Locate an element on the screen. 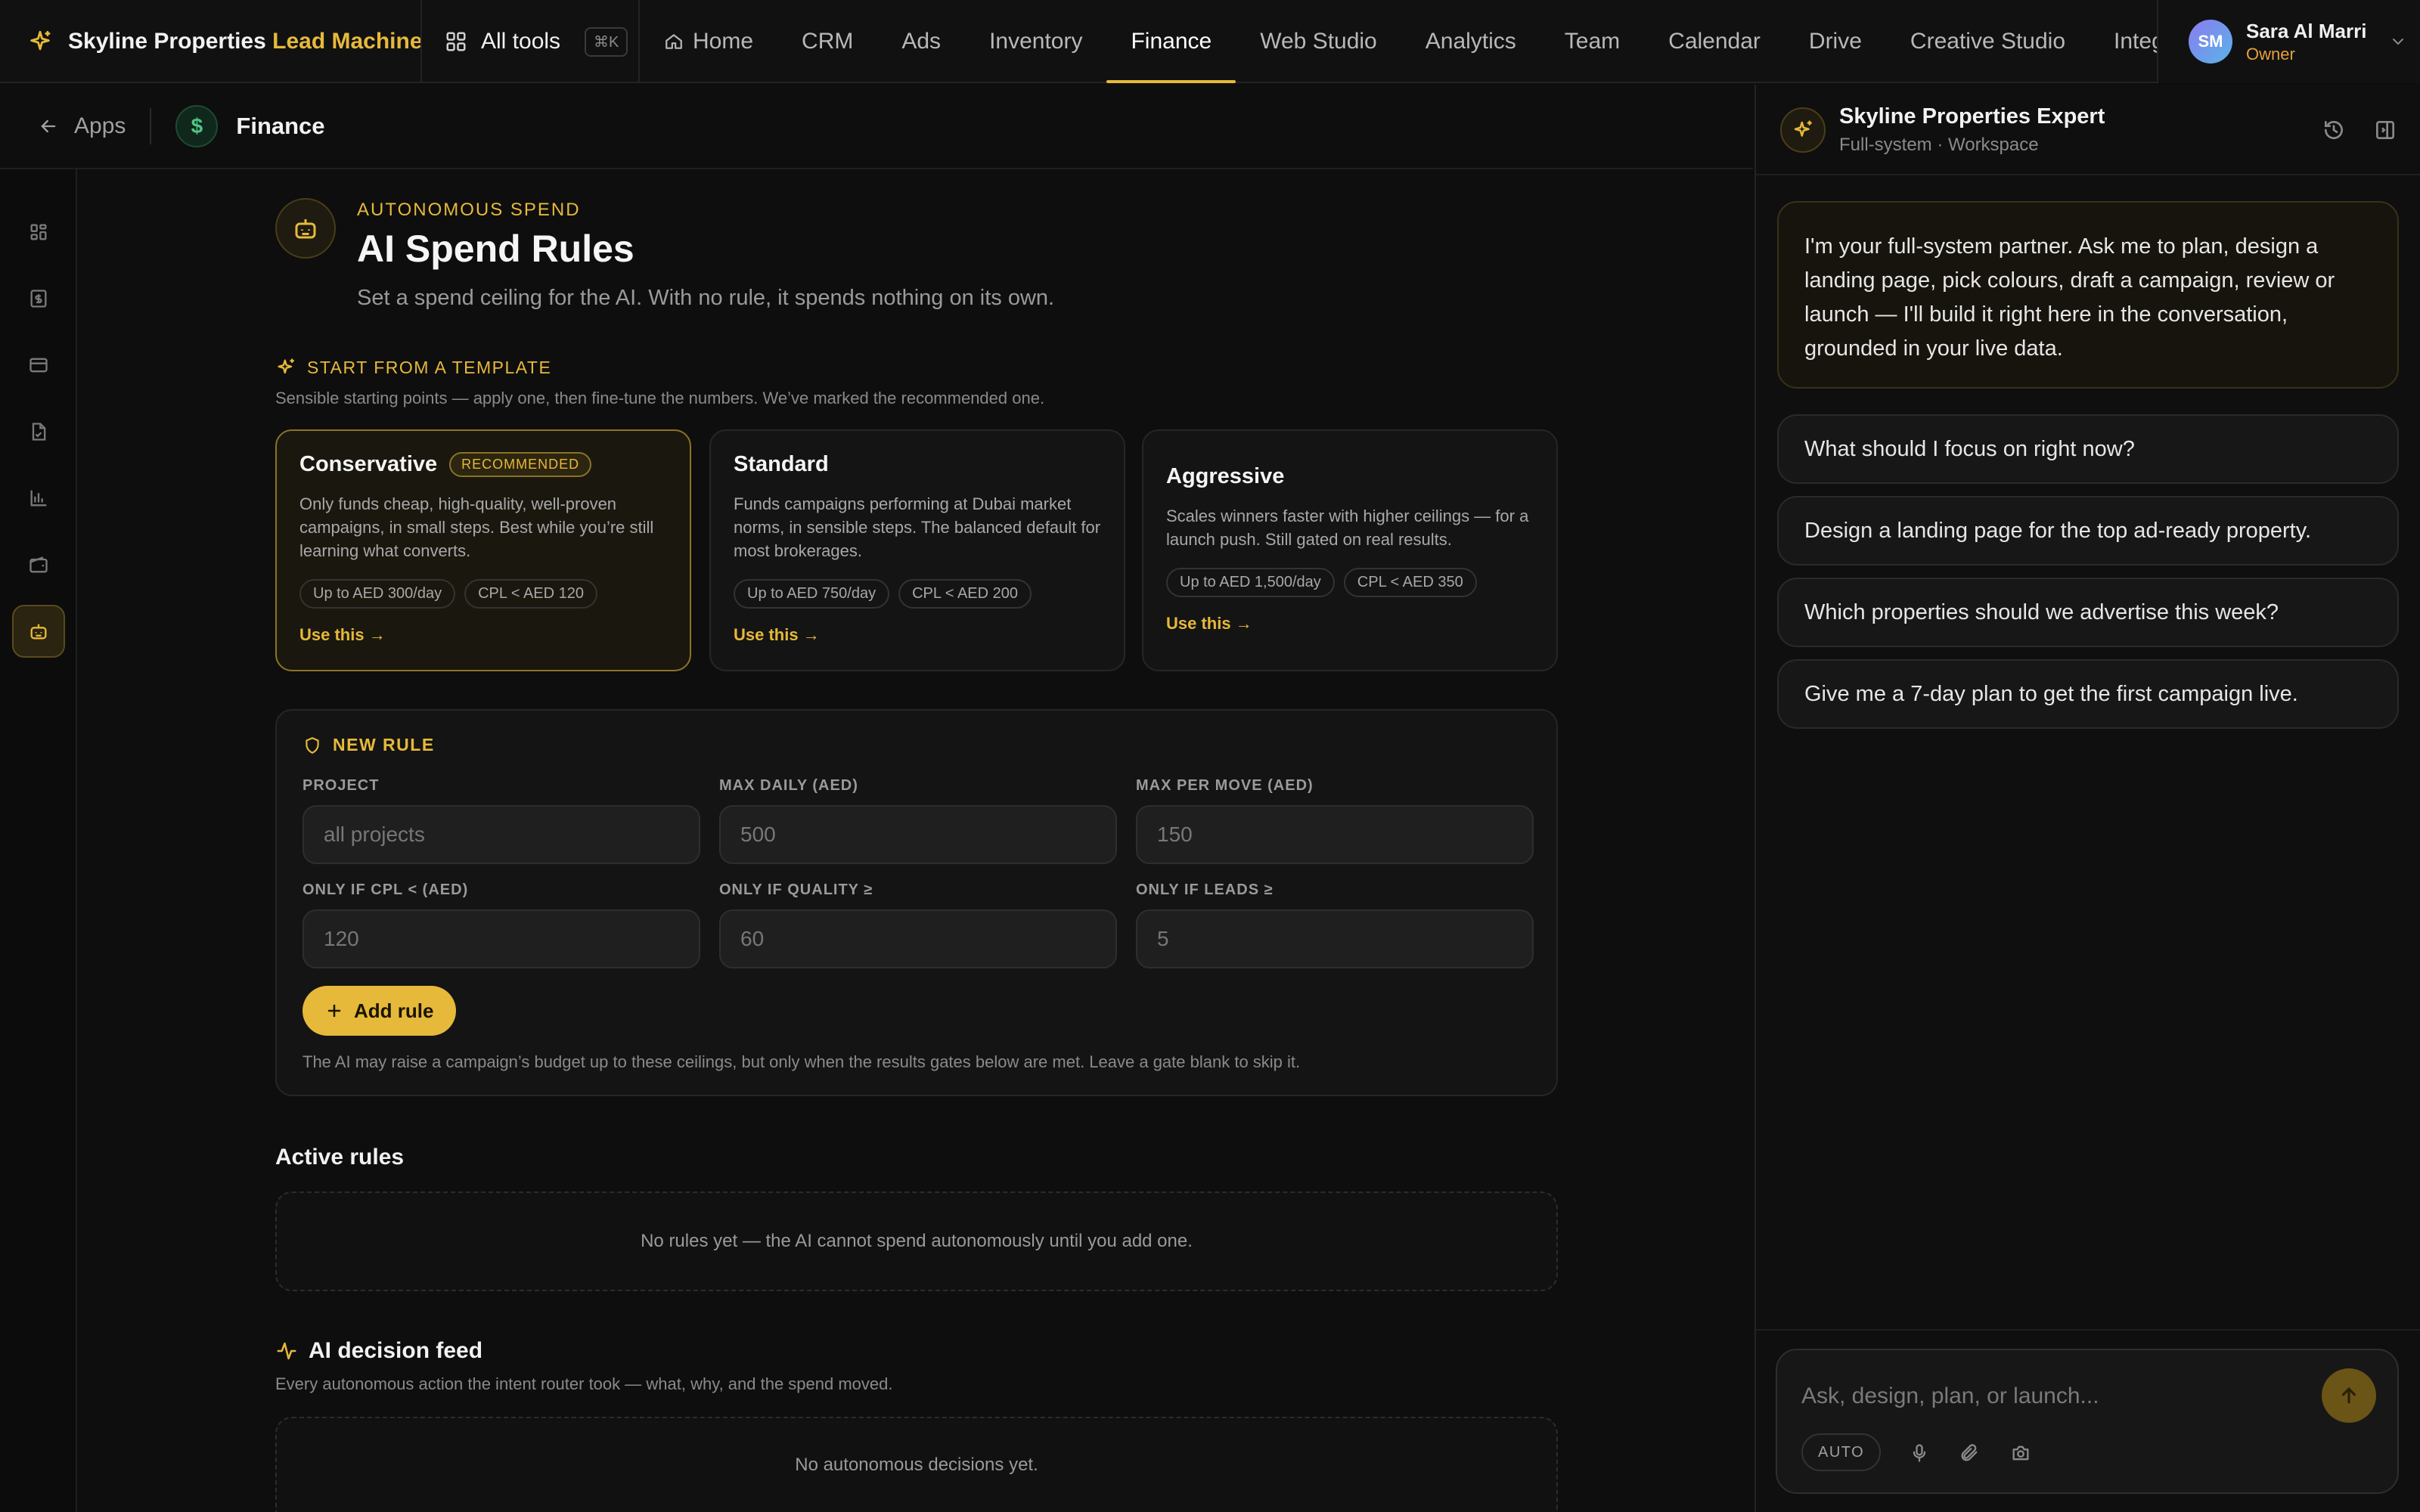 This screenshot has width=2420, height=1512. all-tools-button: All tools ⌘K is located at coordinates (536, 42).